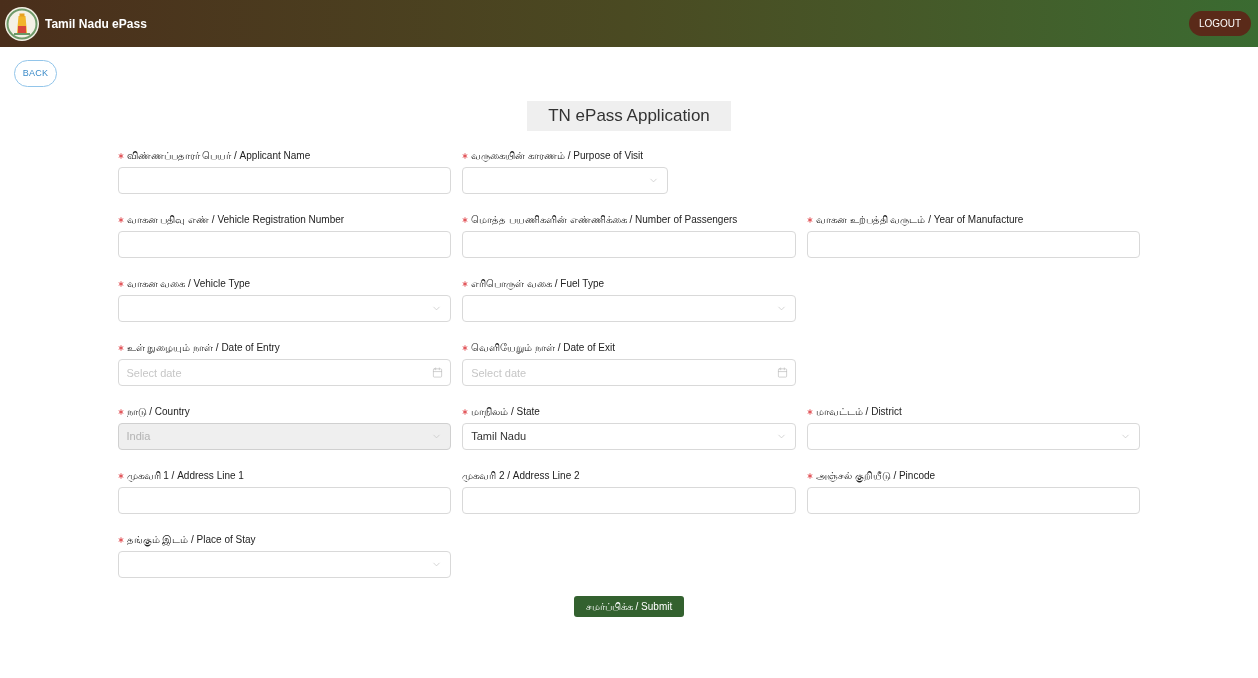  Describe the element at coordinates (858, 412) in the screenshot. I see `field-label: மாவட்டம் / District` at that location.